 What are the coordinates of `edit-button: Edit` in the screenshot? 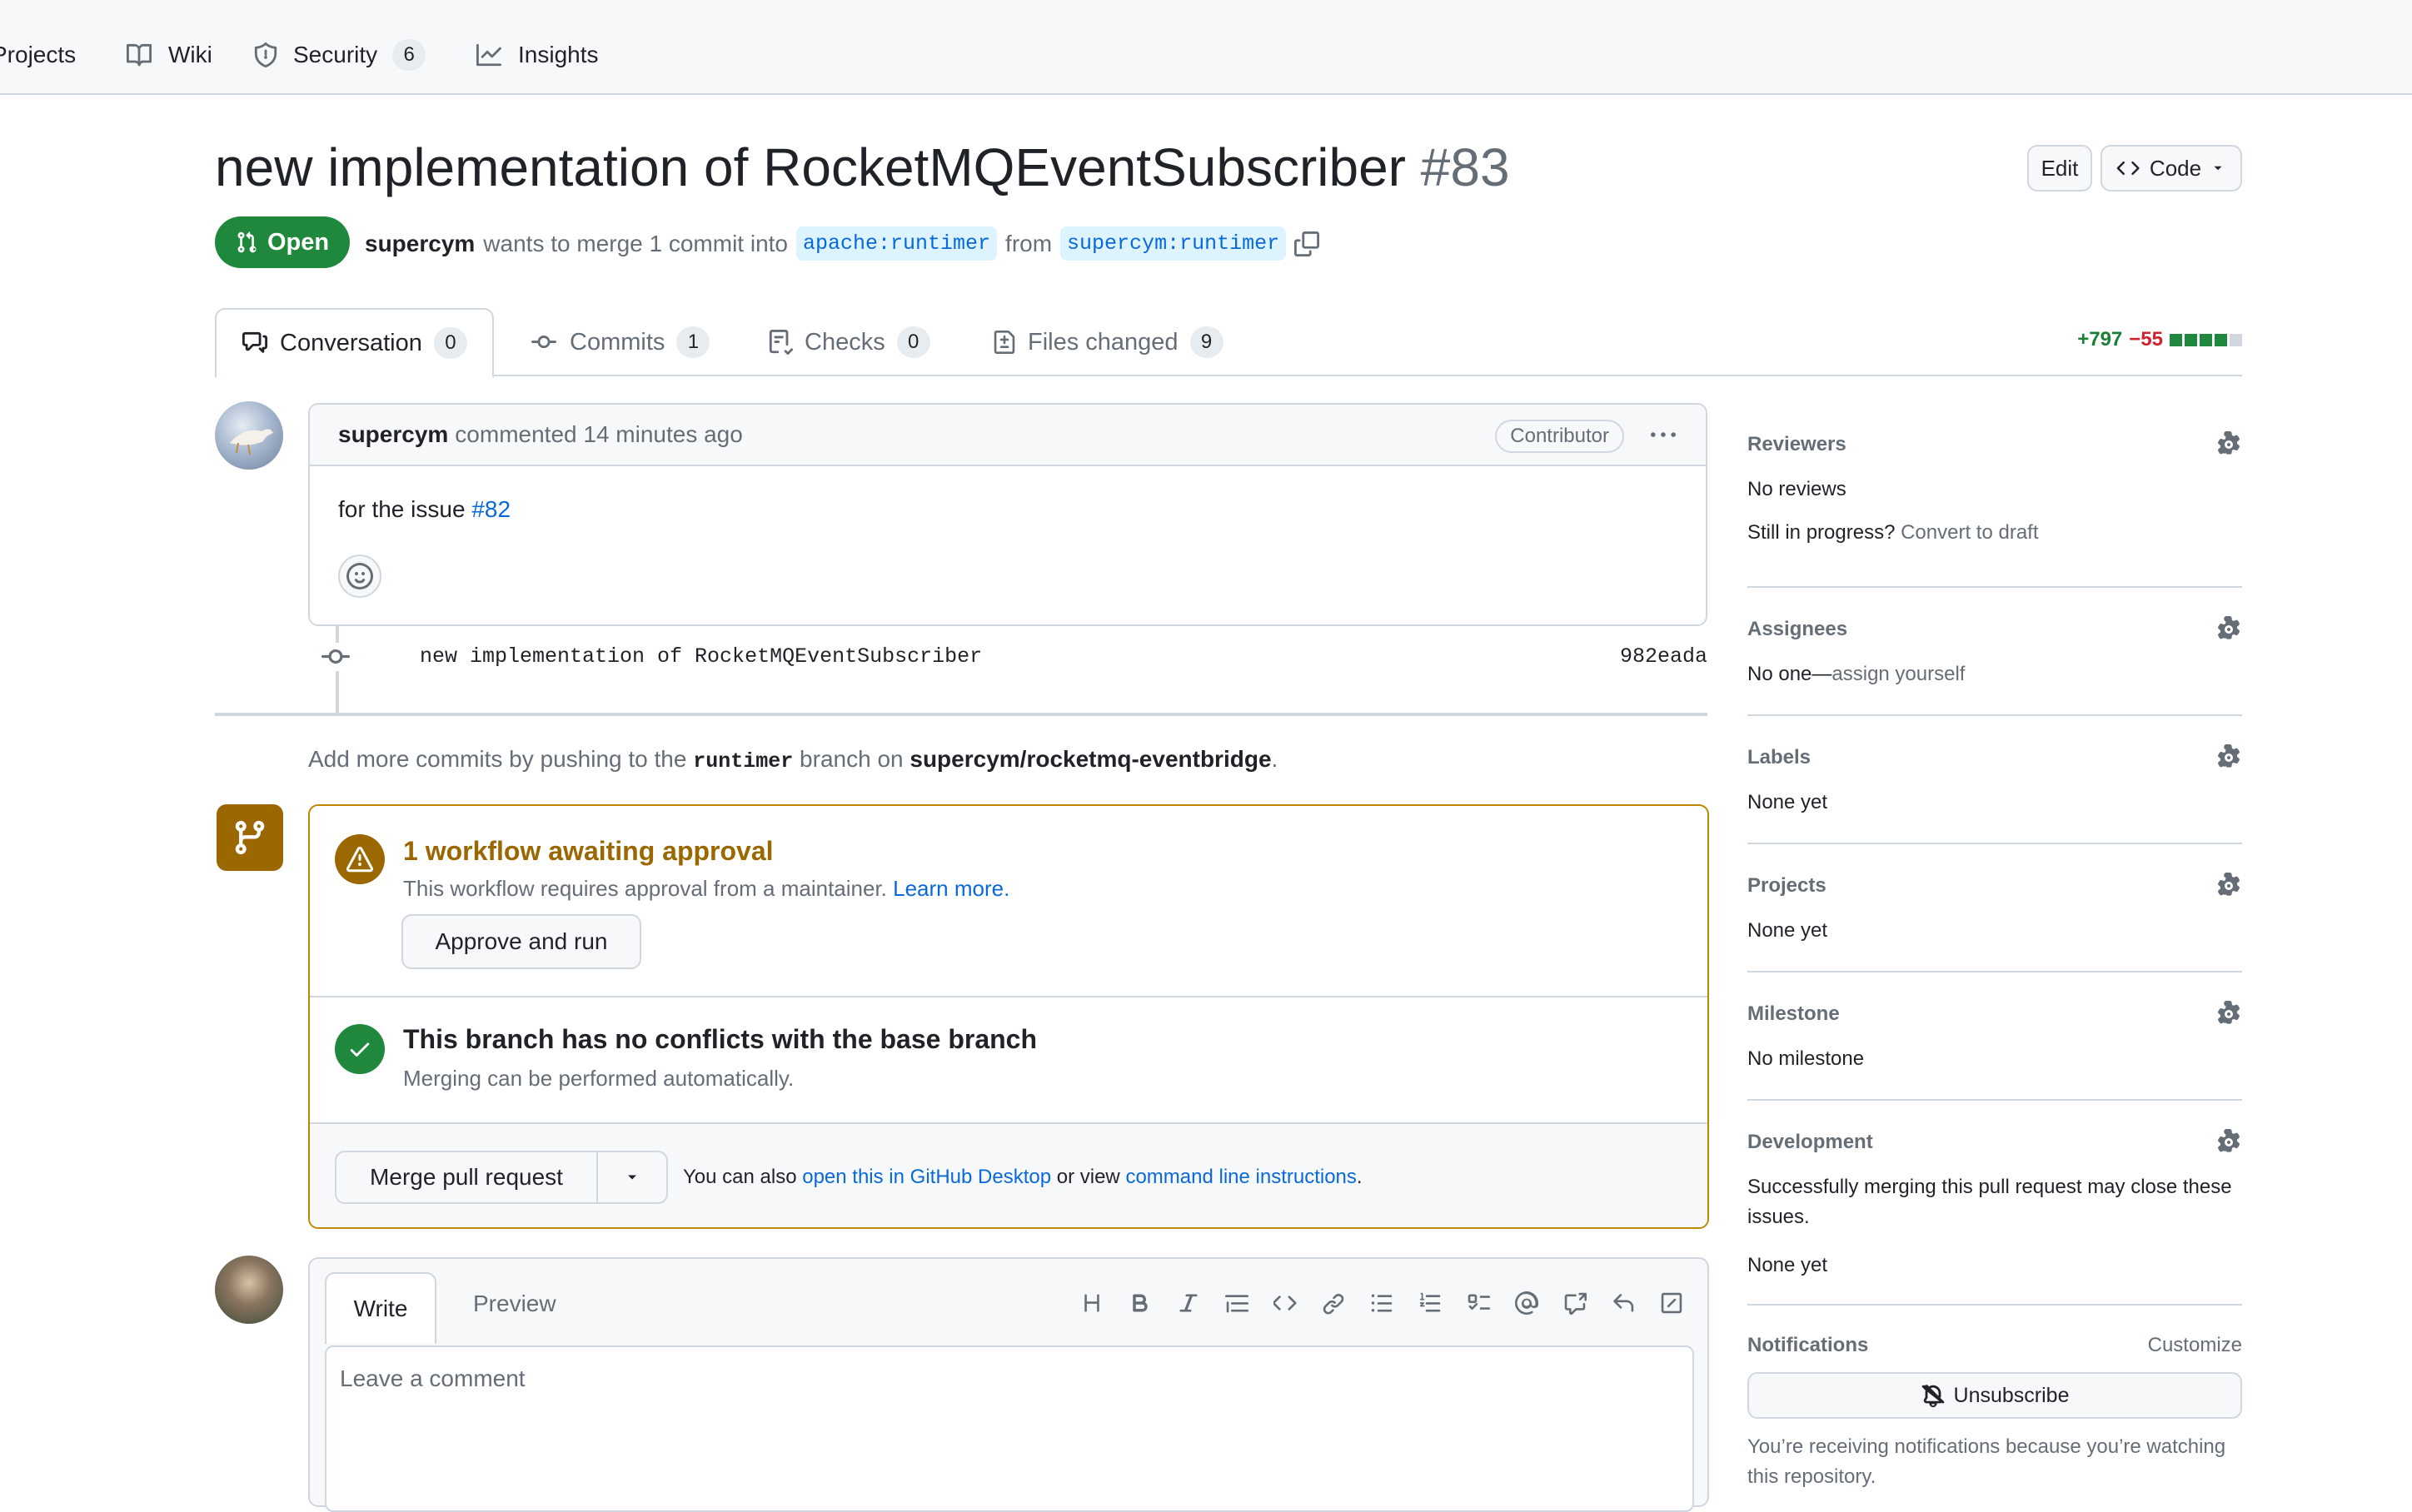 It's located at (2059, 168).